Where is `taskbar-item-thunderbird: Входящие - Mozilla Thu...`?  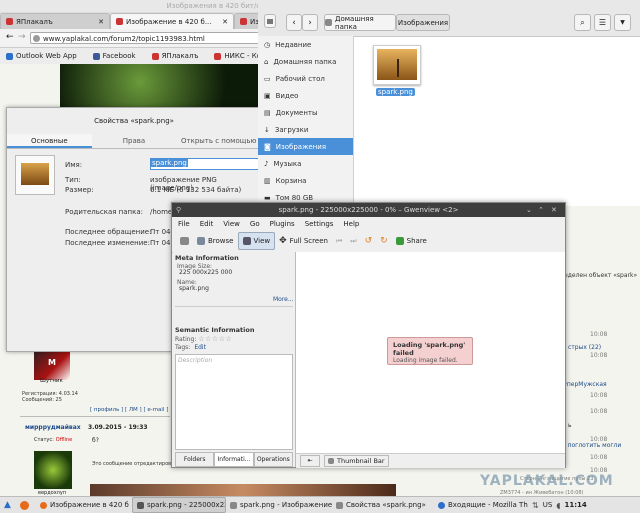 taskbar-item-thunderbird: Входящие - Mozilla Thu... is located at coordinates (481, 505).